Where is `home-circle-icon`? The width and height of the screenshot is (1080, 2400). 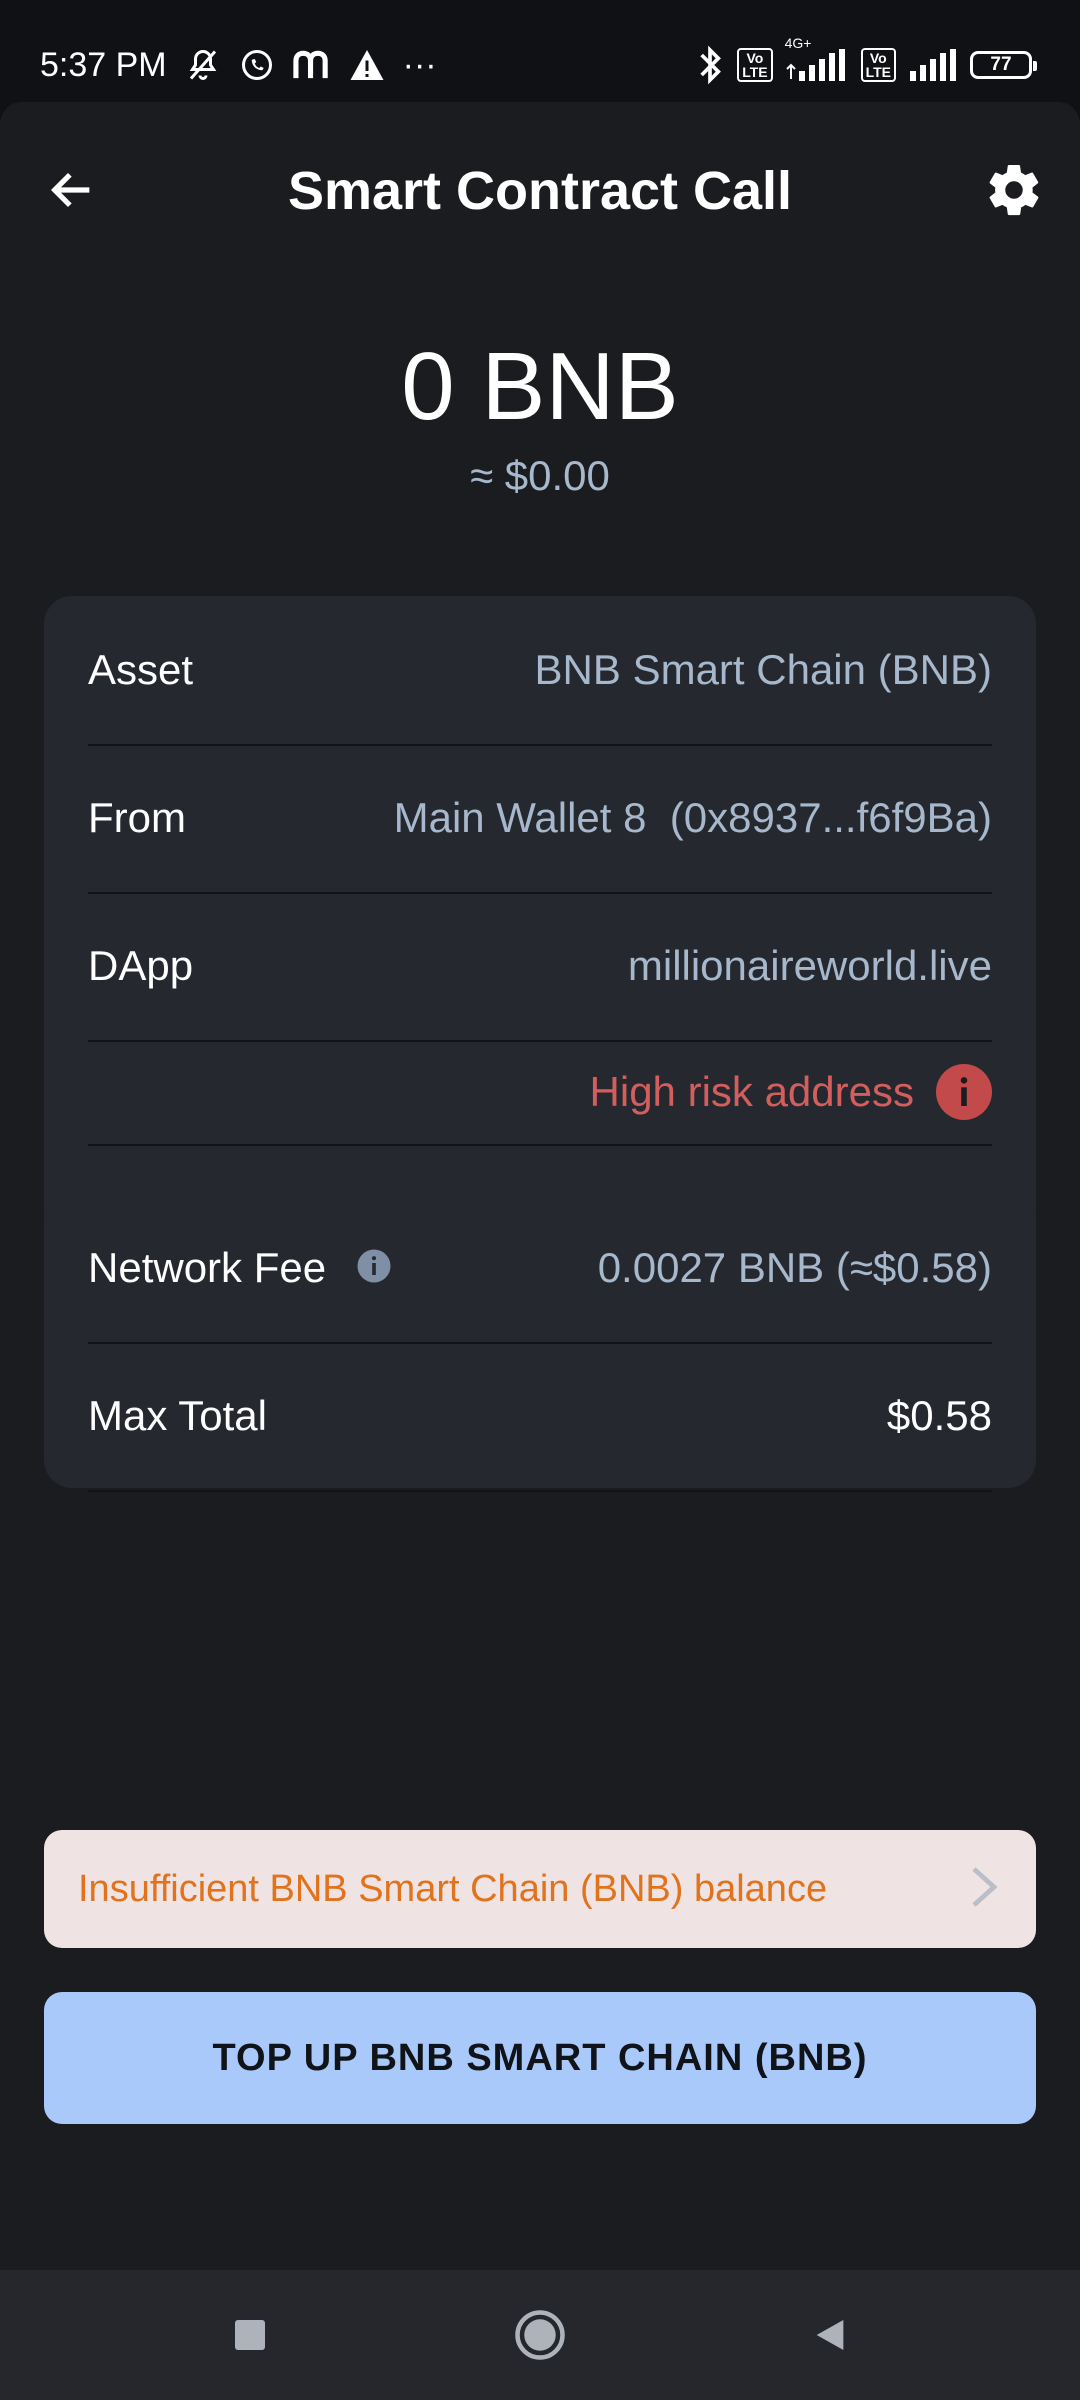 home-circle-icon is located at coordinates (540, 2335).